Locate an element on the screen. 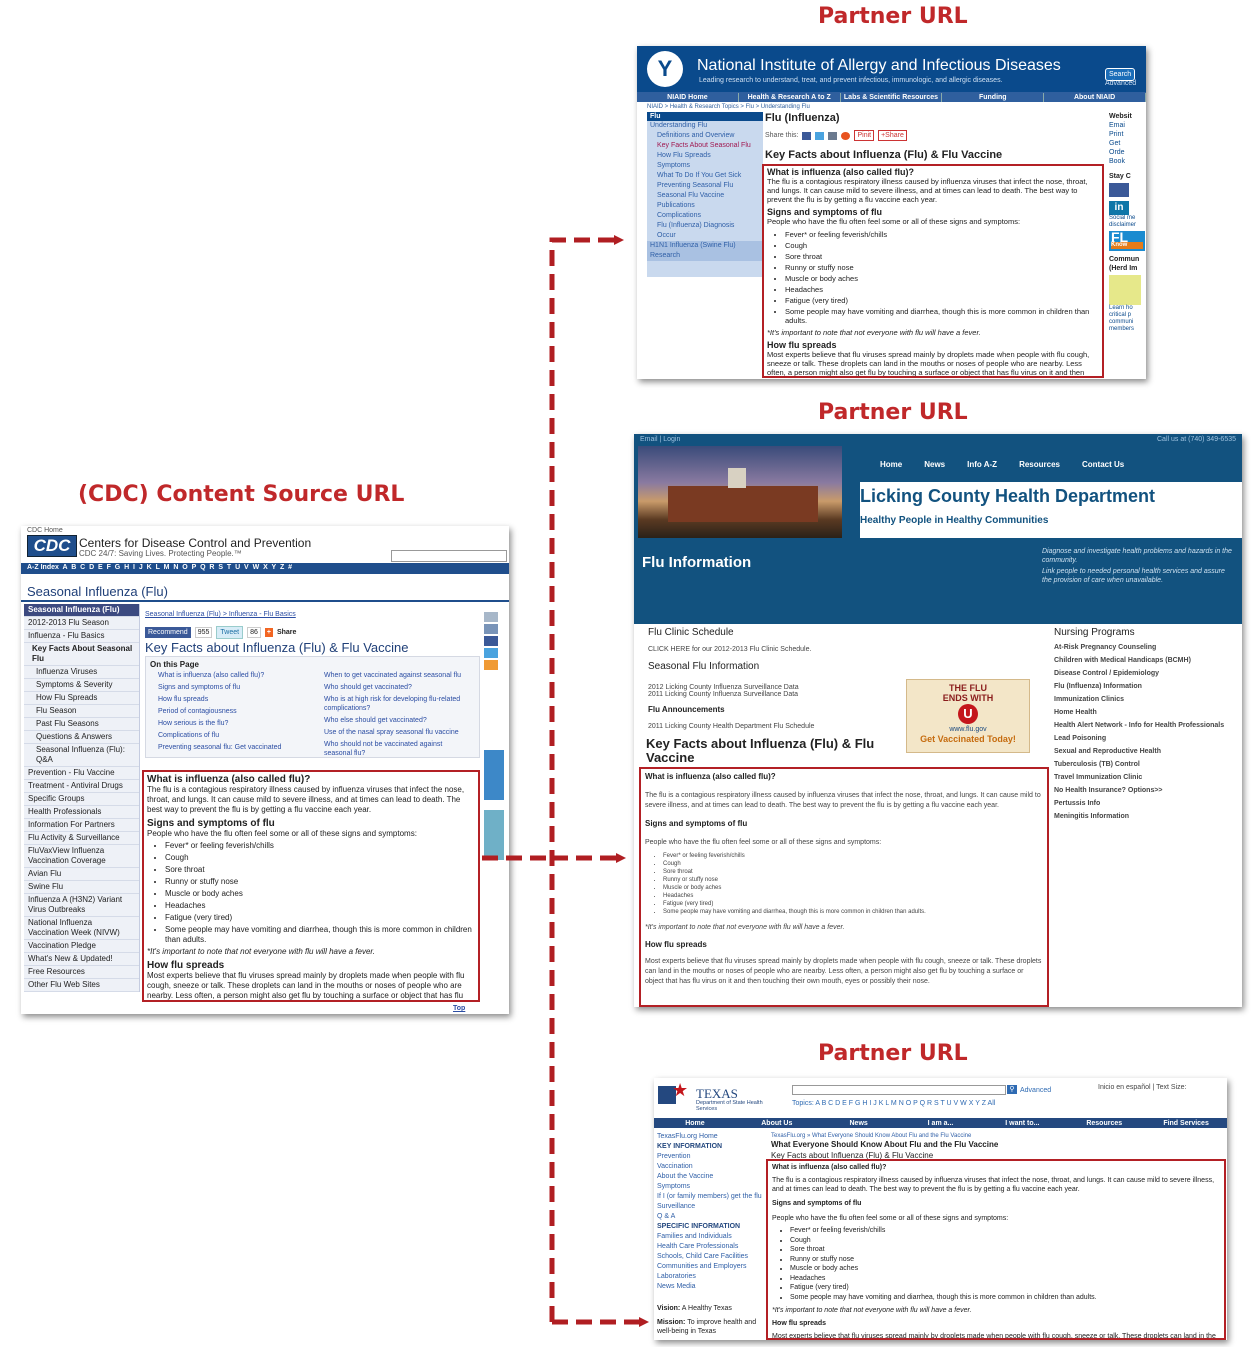 The image size is (1251, 1347). connector-arrows is located at coordinates (565, 781).